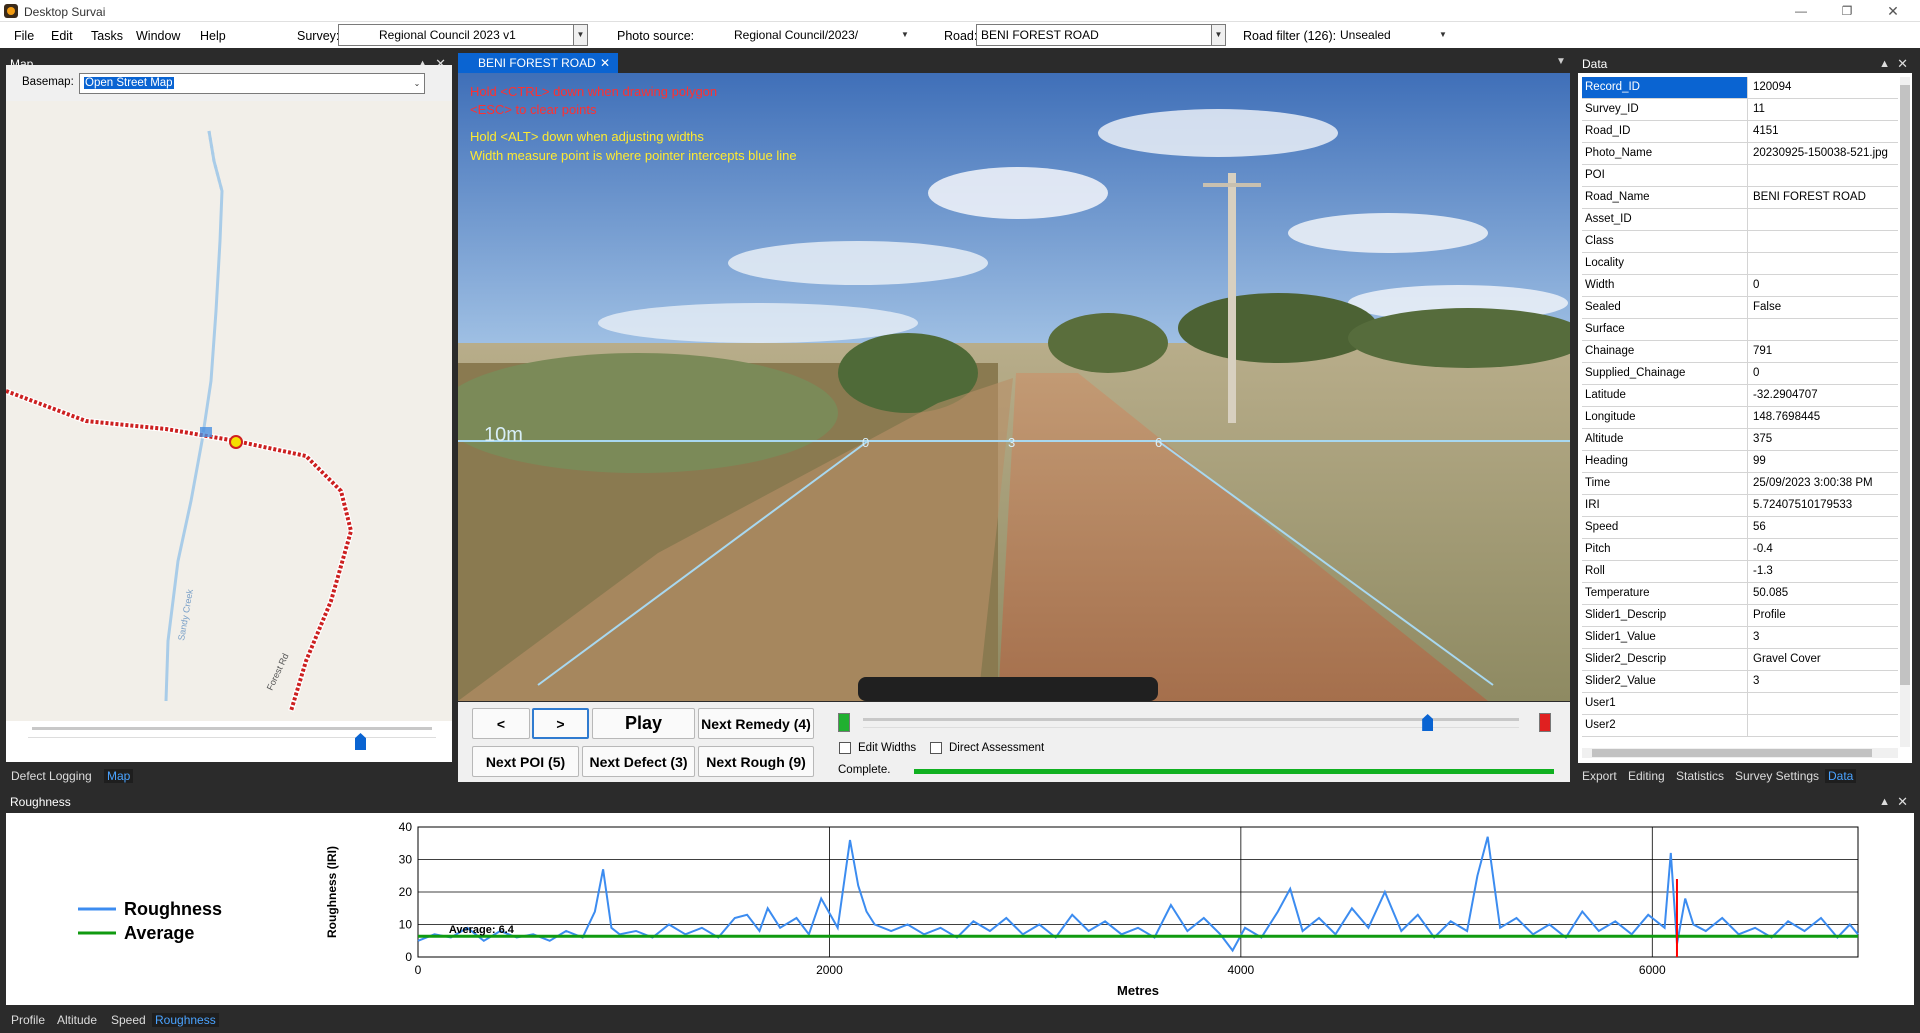  Describe the element at coordinates (1823, 395) in the screenshot. I see `grid-field-value: -32.2904707` at that location.